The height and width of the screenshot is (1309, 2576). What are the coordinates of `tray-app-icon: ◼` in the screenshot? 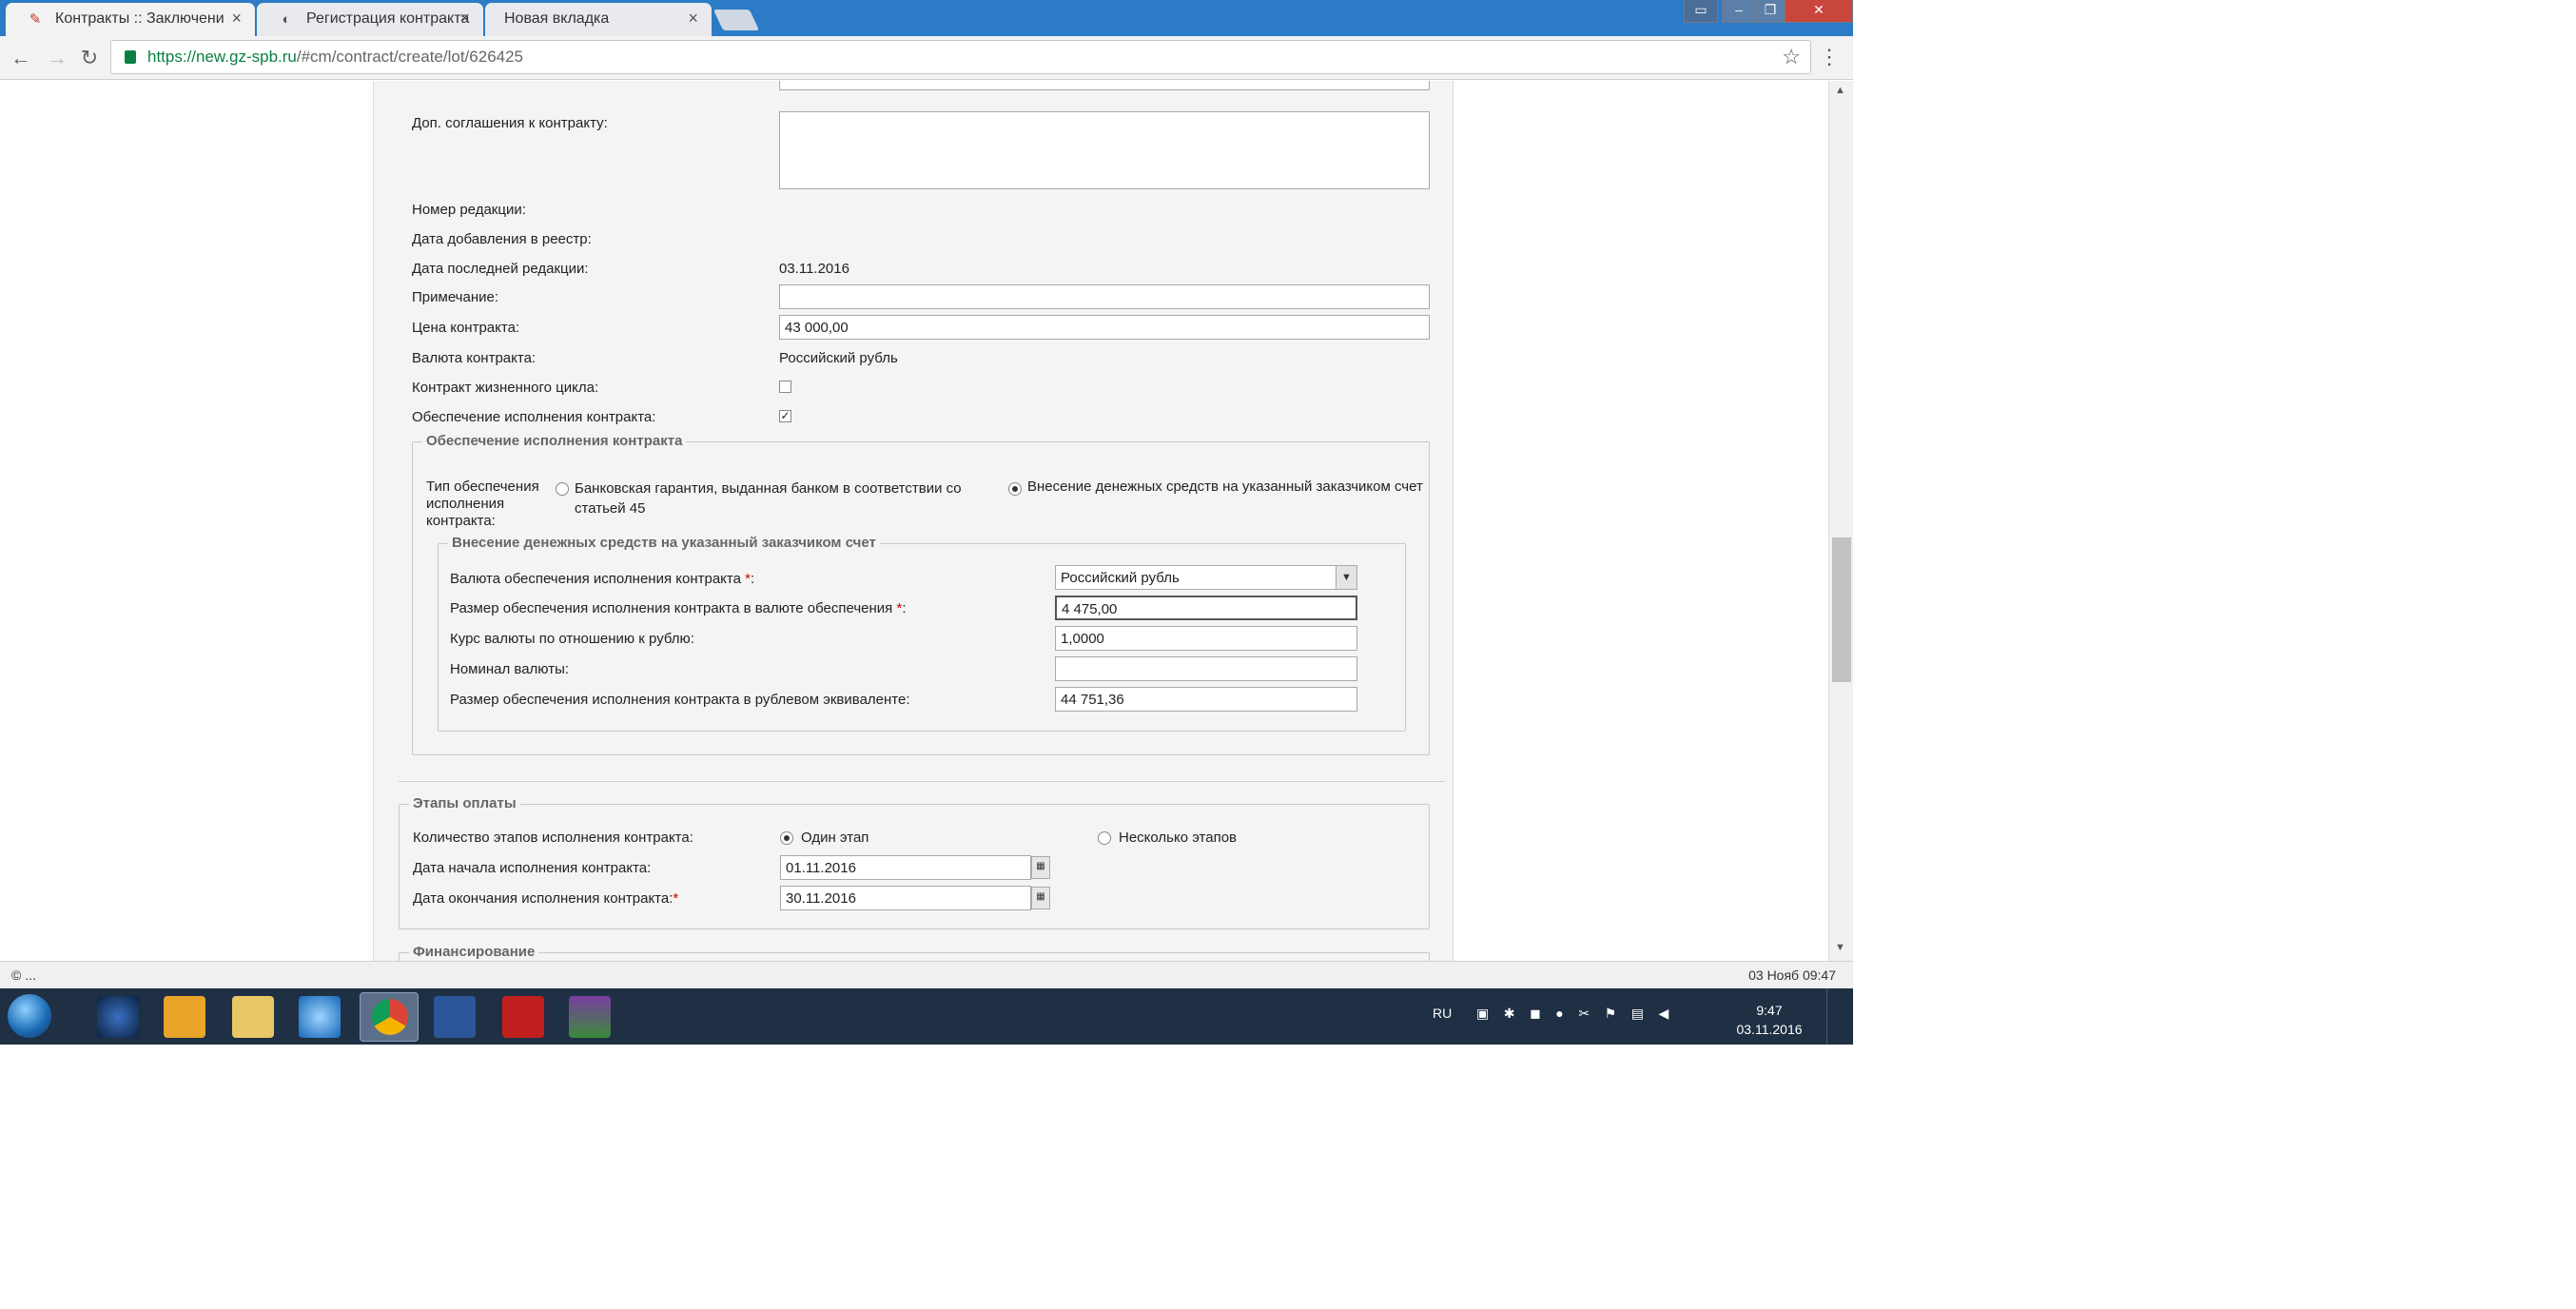 It's located at (1536, 1013).